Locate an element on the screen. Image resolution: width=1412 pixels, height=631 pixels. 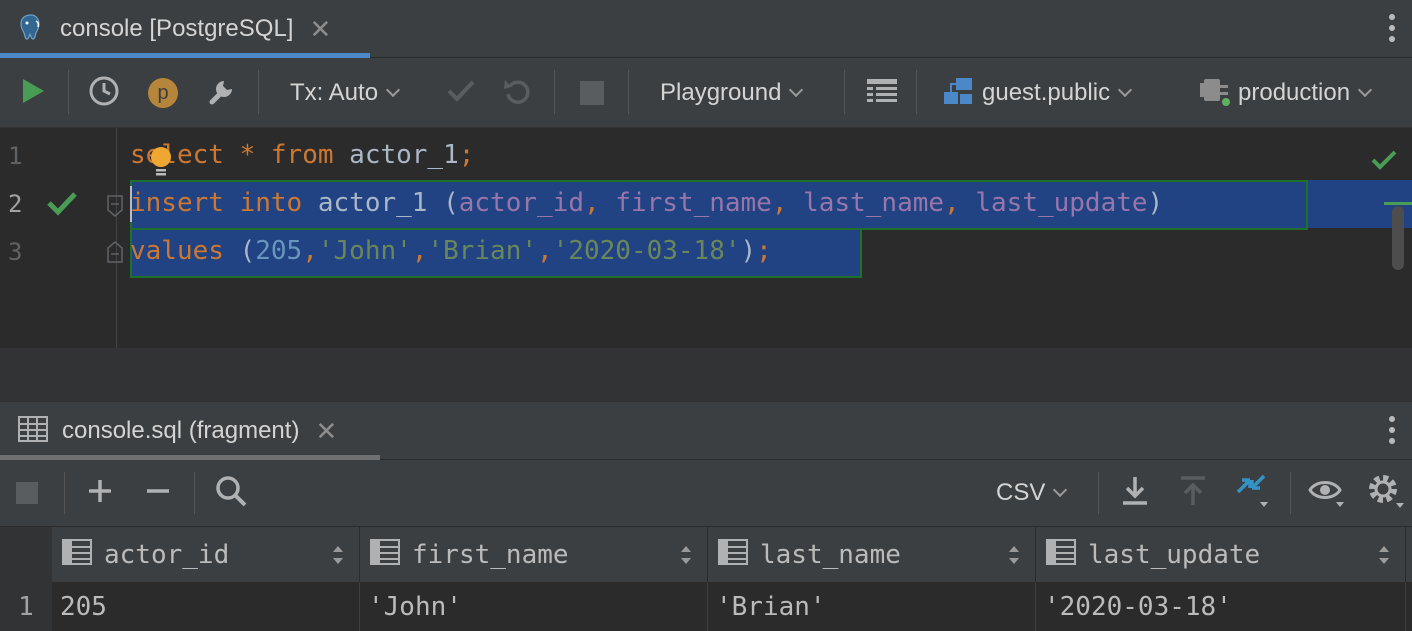
code-token: ; is located at coordinates (764, 251).